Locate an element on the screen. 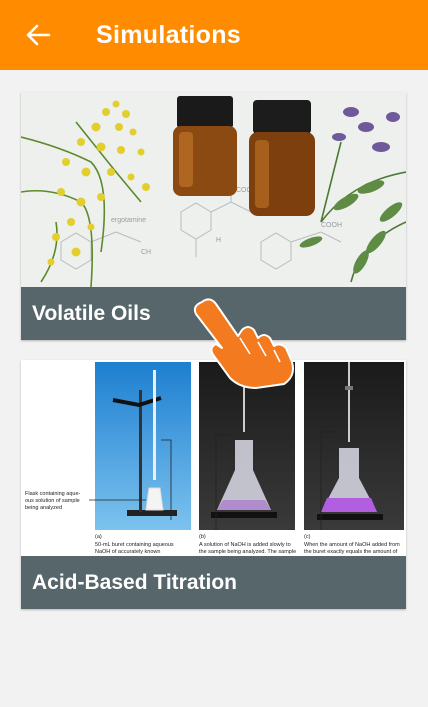 The height and width of the screenshot is (707, 428). app-bar: Simulations is located at coordinates (214, 35).